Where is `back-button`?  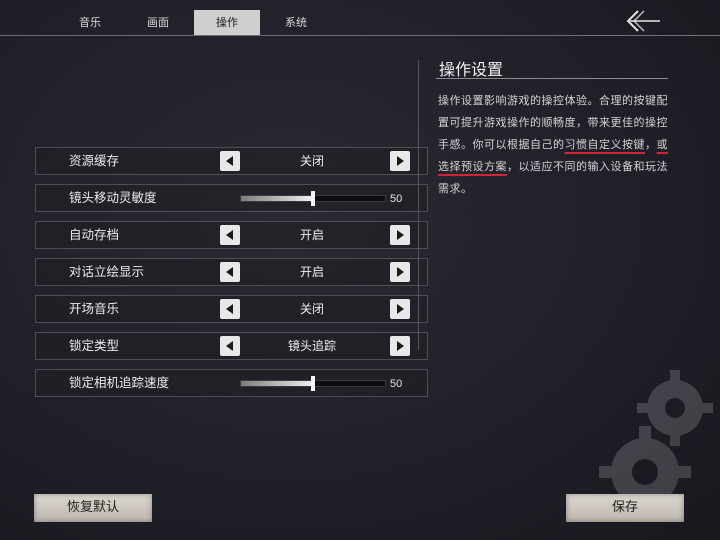
back-button is located at coordinates (644, 21).